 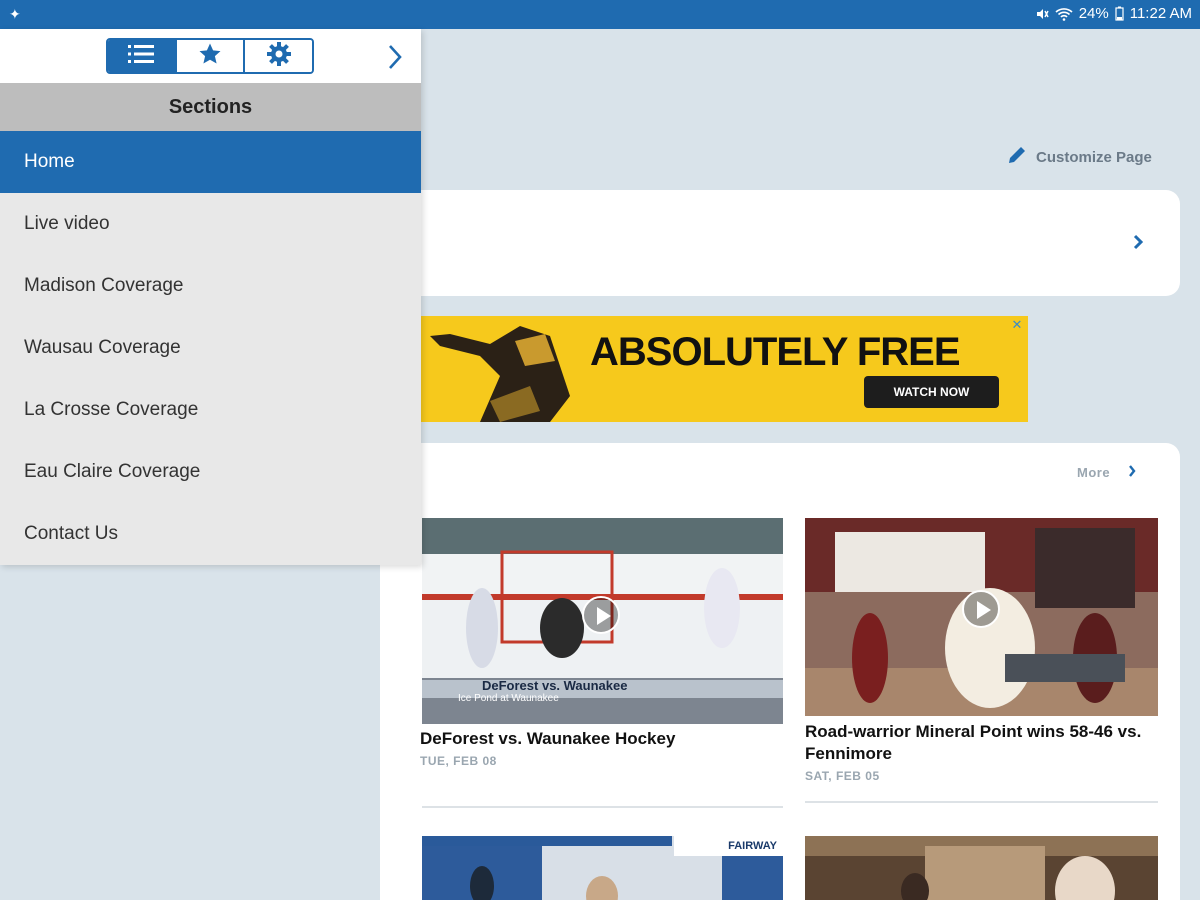 I want to click on battery-level: 24%, so click(x=1093, y=13).